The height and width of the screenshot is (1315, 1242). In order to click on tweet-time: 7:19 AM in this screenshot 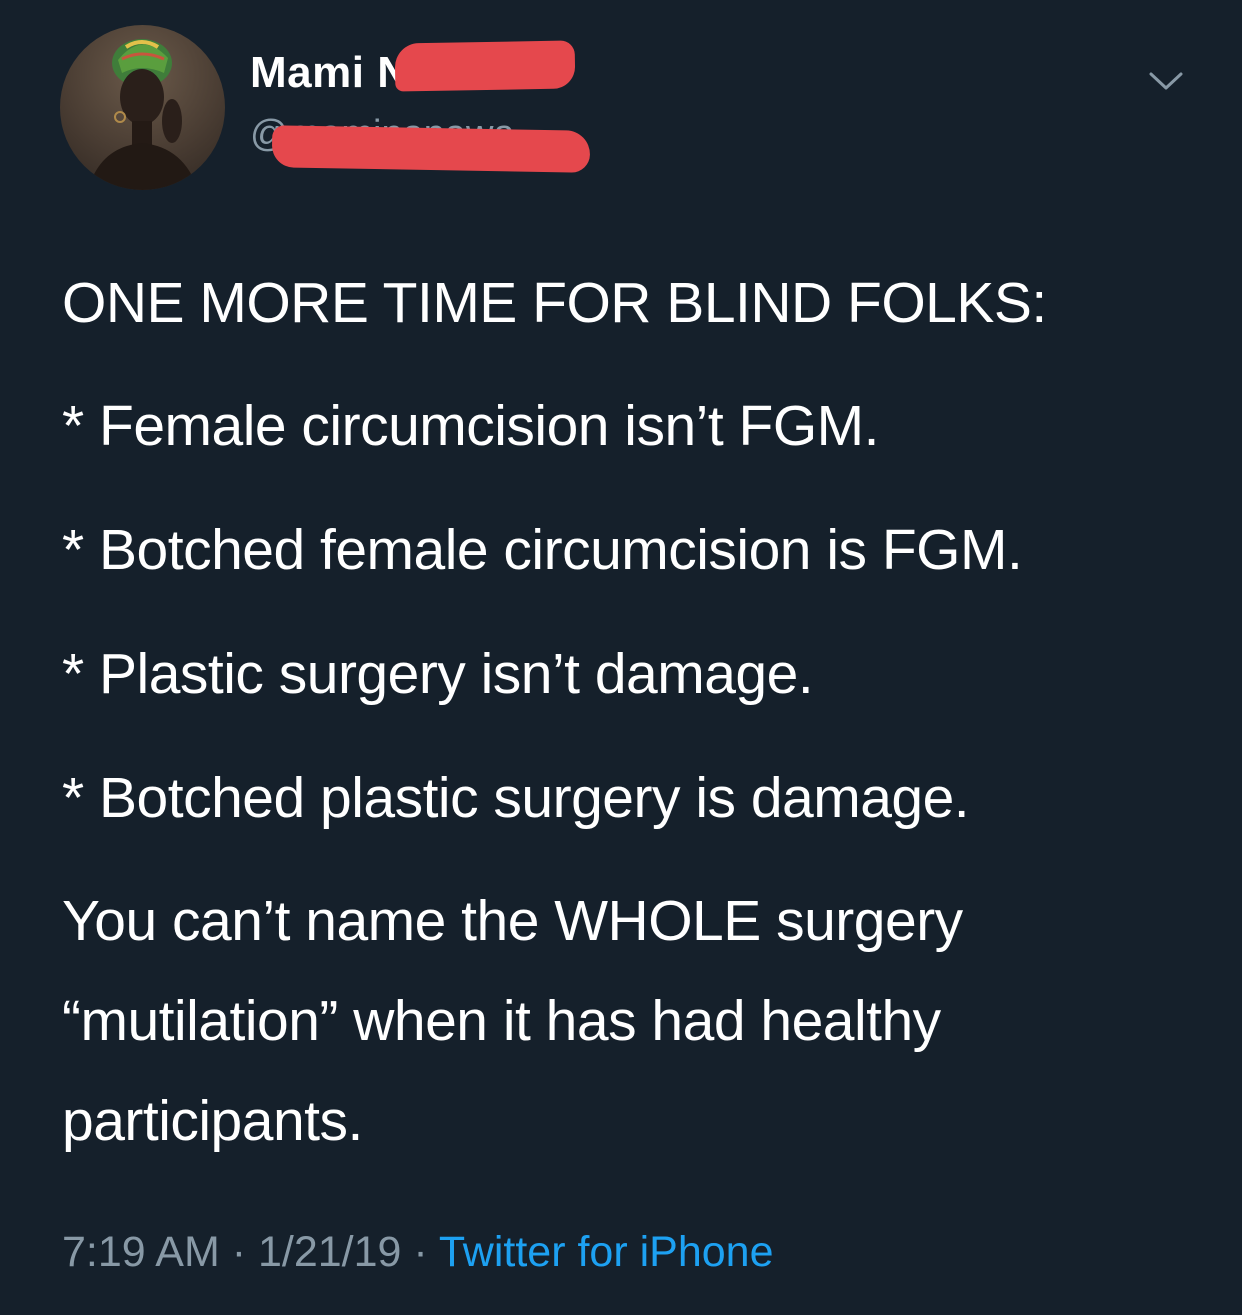, I will do `click(141, 1252)`.